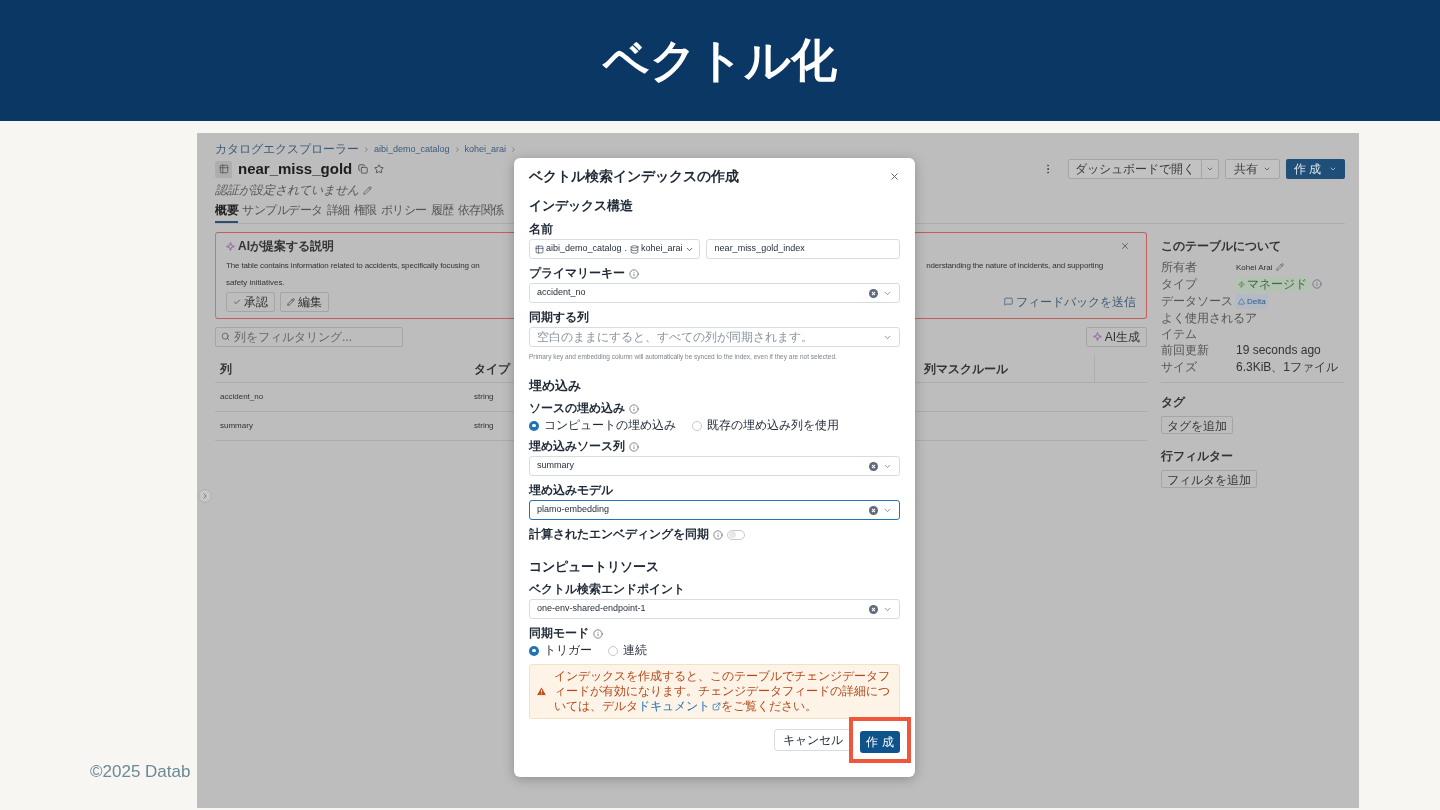 This screenshot has height=810, width=1440. Describe the element at coordinates (722, 691) in the screenshot. I see `warning-text: インデックスを作成すると、このテーブルでチェンジデータフィードが有効になります。チェンジデータフィードの詳細については、デルタ ドキュメント をご覧ください。` at that location.